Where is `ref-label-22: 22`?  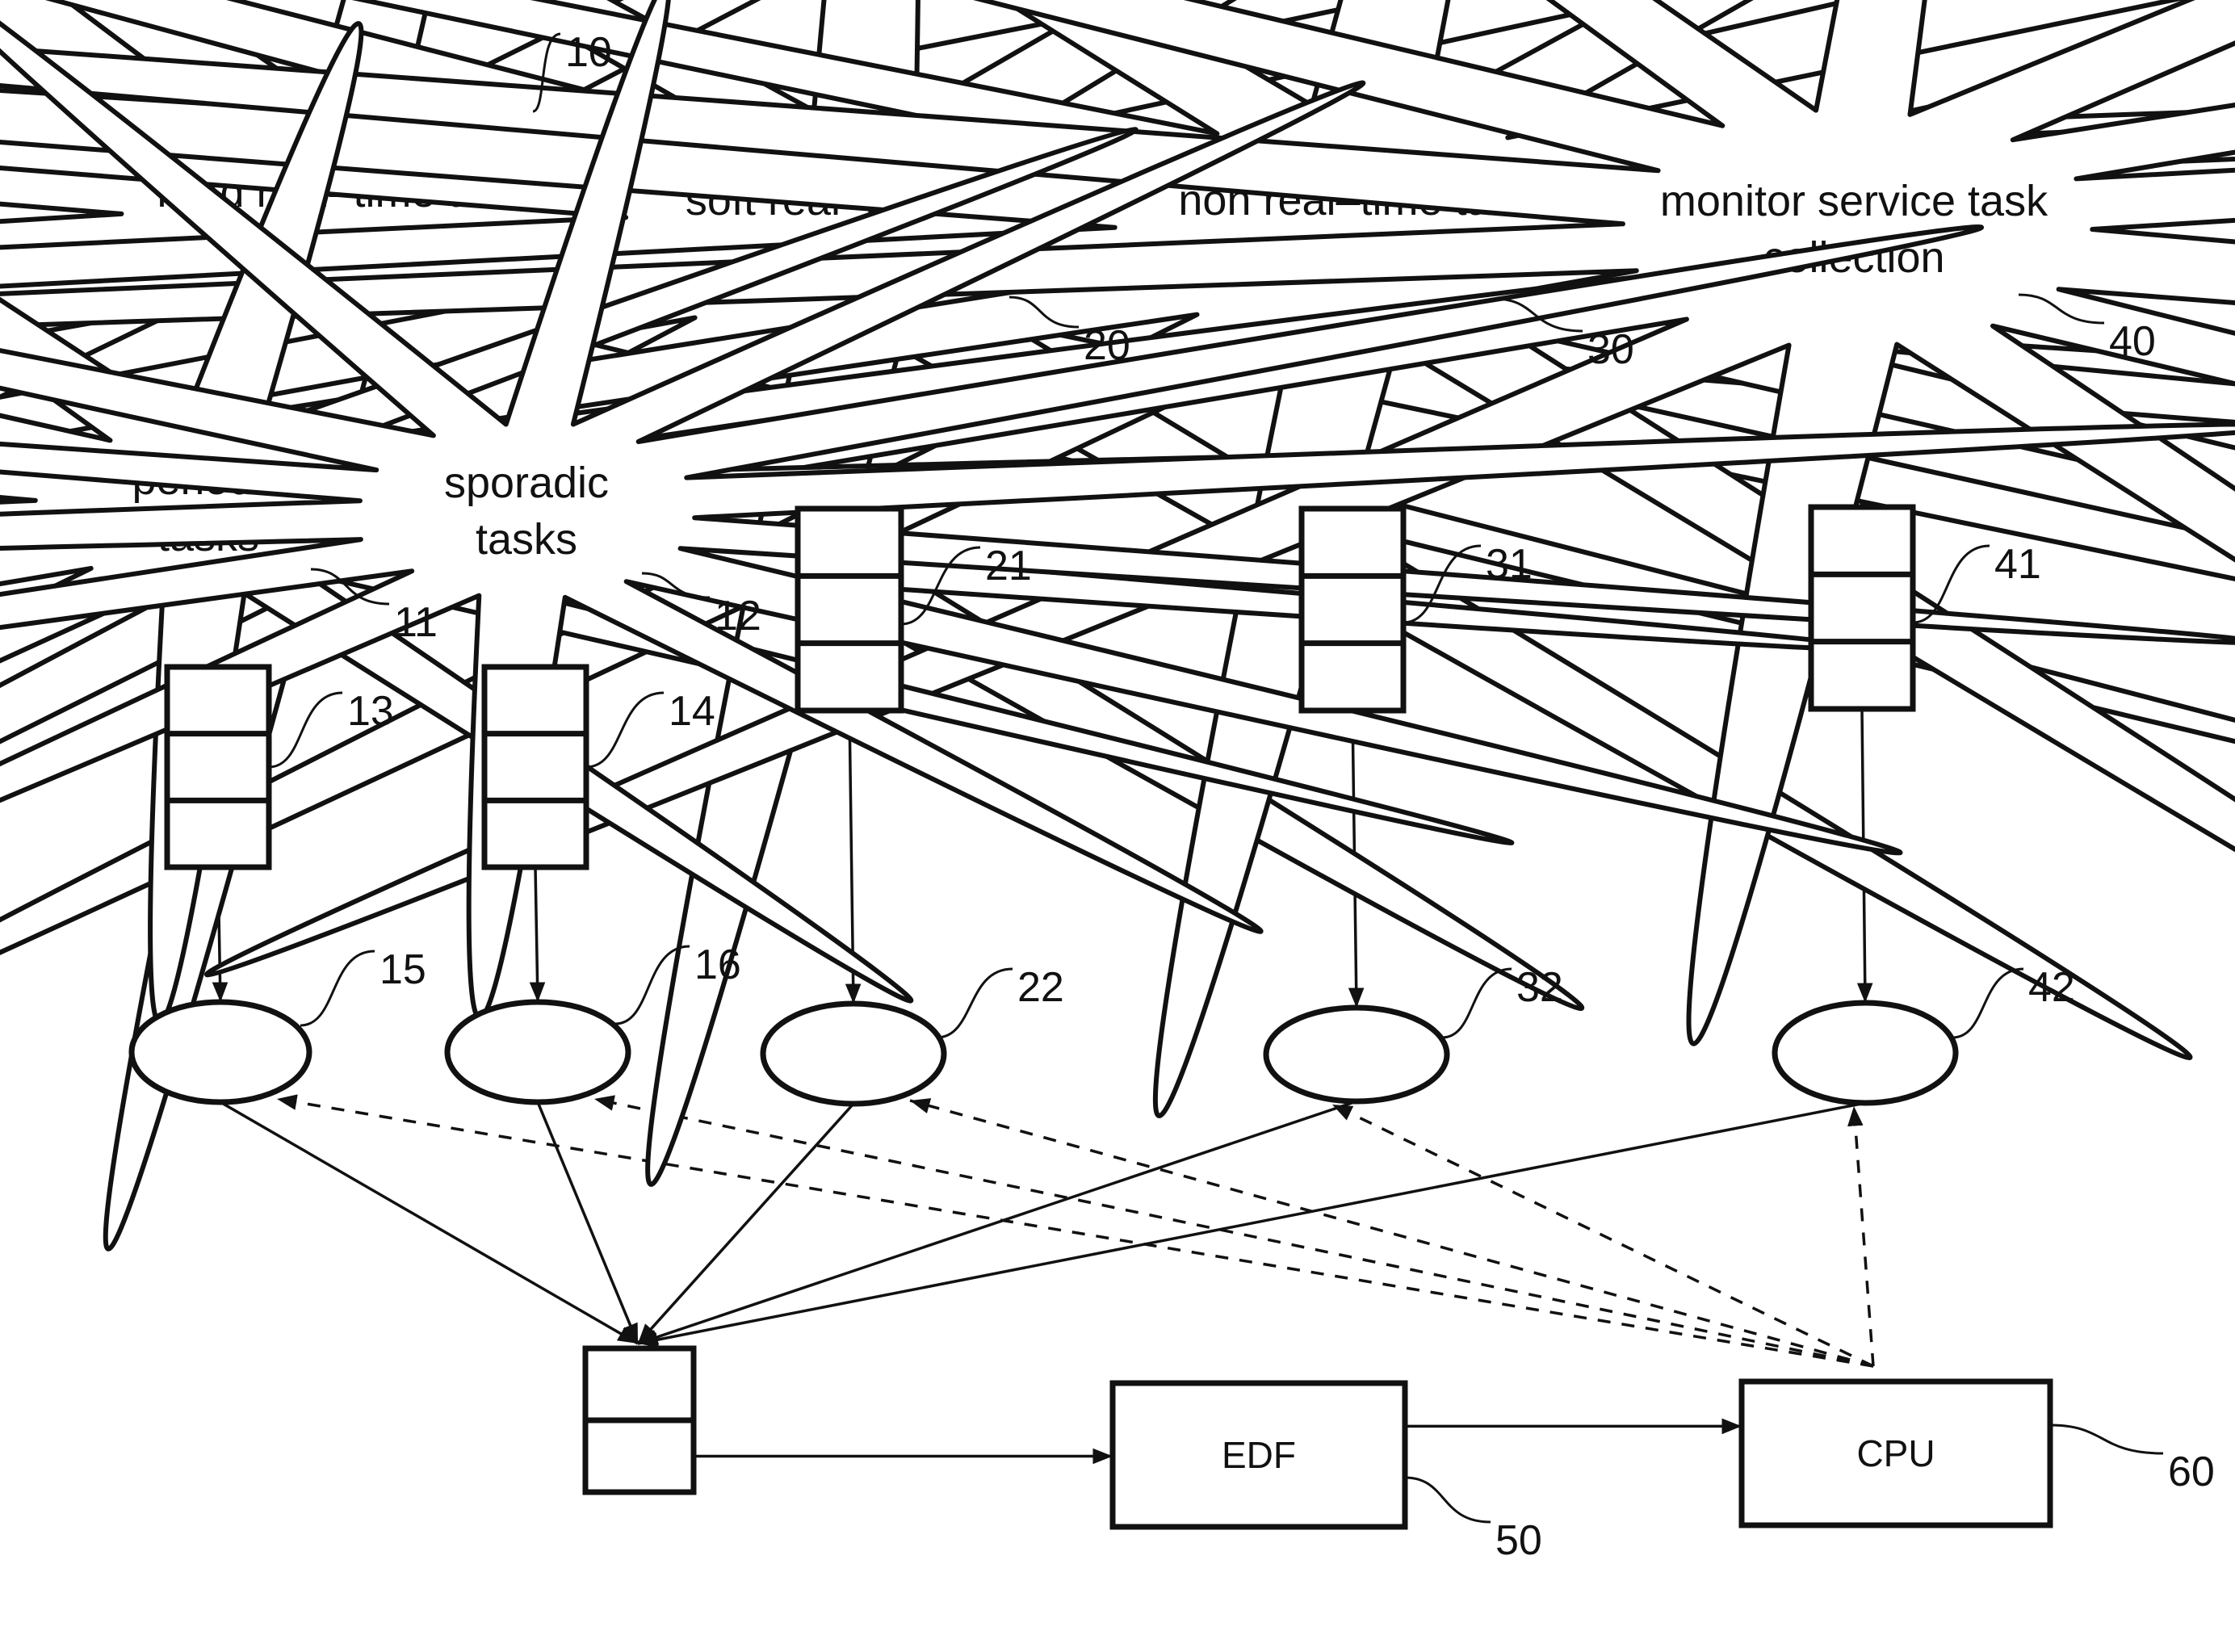
ref-label-22: 22 is located at coordinates (1040, 987).